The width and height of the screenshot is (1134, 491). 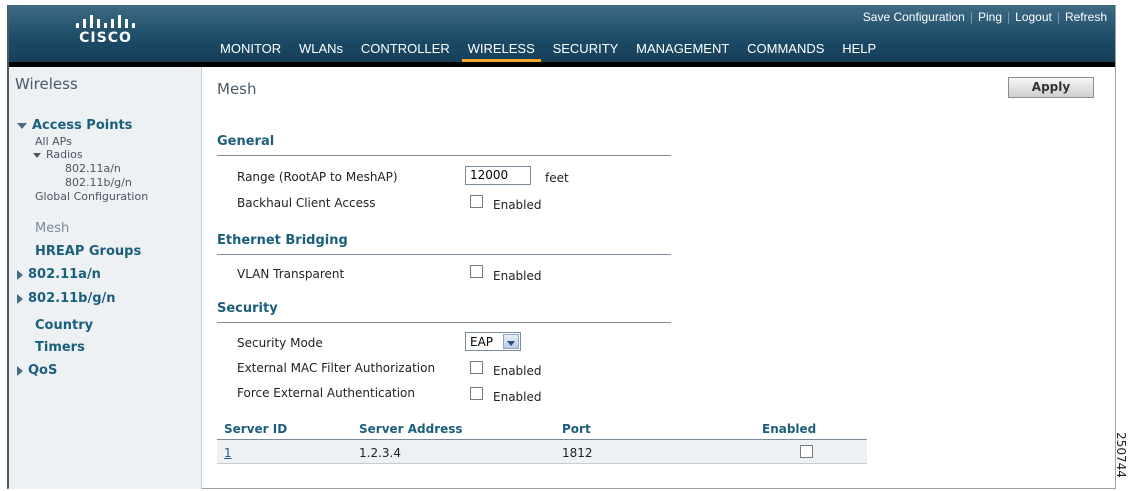 I want to click on table-row: 1 1.2.3.4 1812, so click(x=542, y=452).